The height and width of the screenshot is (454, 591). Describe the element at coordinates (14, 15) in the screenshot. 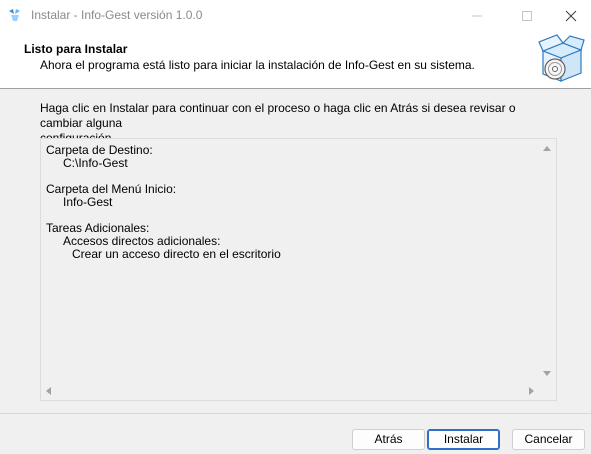

I see `app-icon` at that location.